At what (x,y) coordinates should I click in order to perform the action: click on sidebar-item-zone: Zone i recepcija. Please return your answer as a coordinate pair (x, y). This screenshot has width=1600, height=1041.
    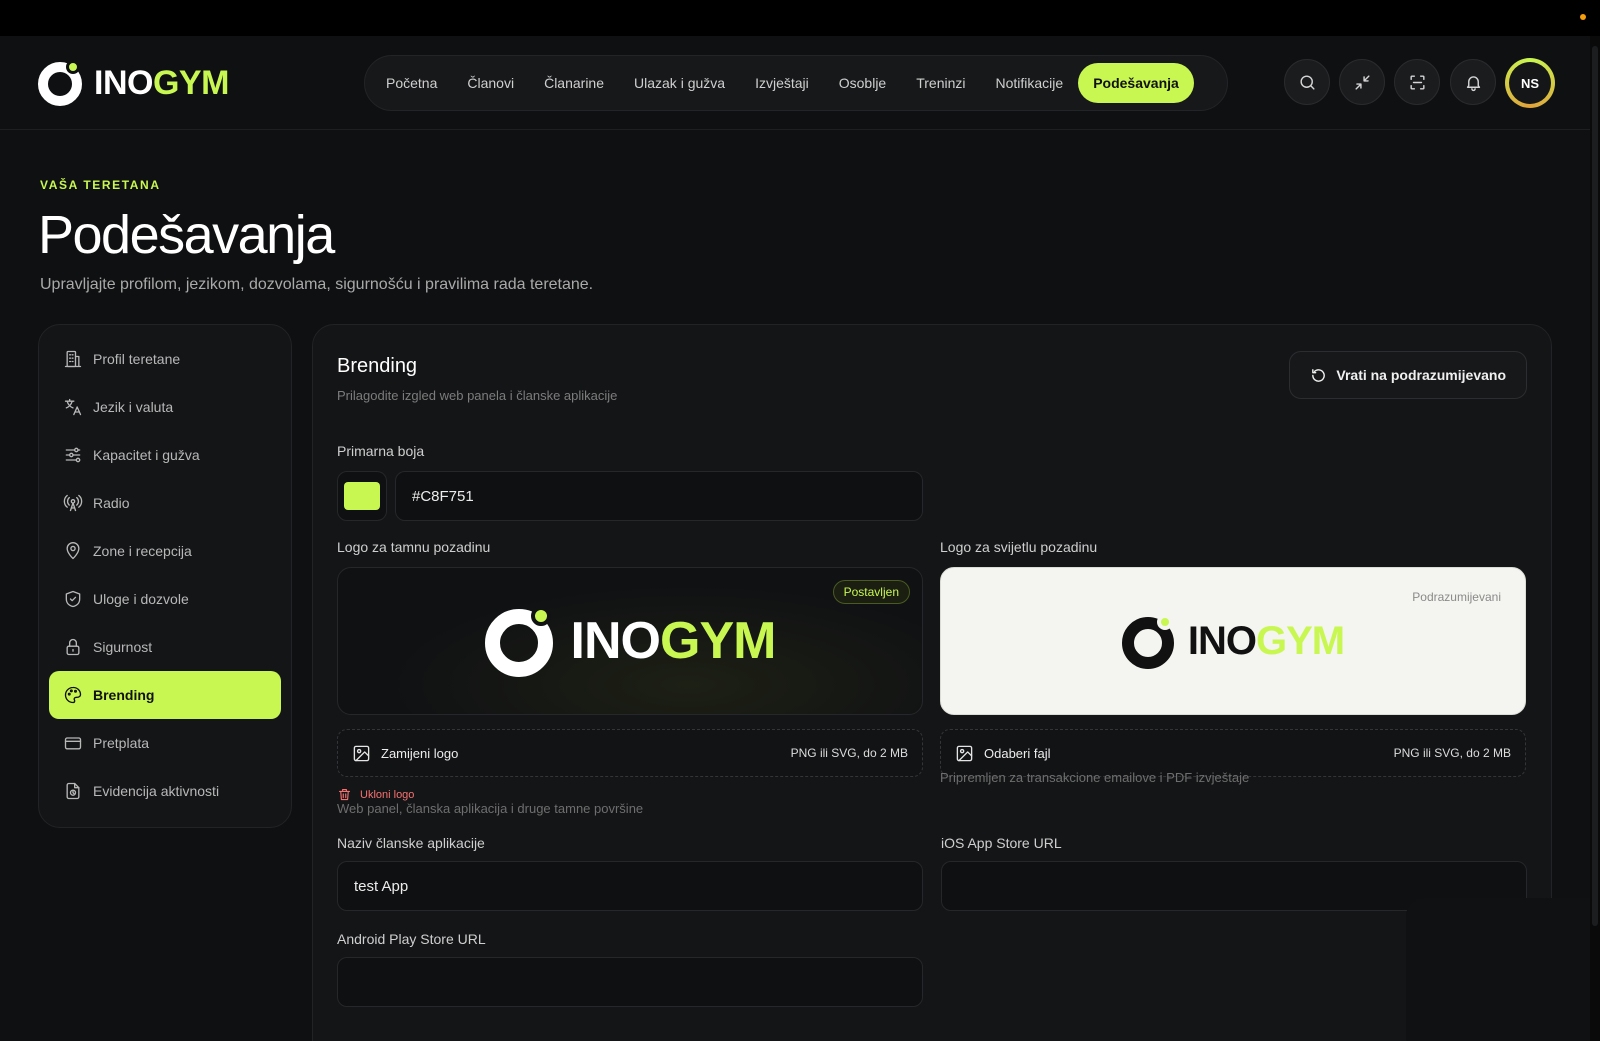
    Looking at the image, I should click on (165, 551).